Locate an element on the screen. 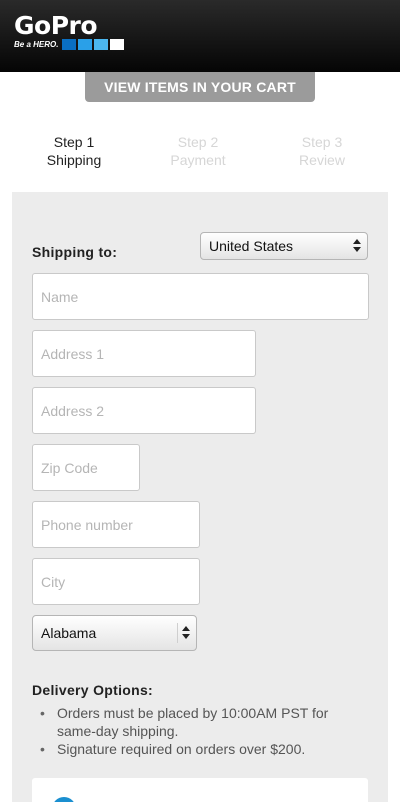 This screenshot has height=802, width=400. delivery-options-title: Delivery Options: is located at coordinates (93, 690).